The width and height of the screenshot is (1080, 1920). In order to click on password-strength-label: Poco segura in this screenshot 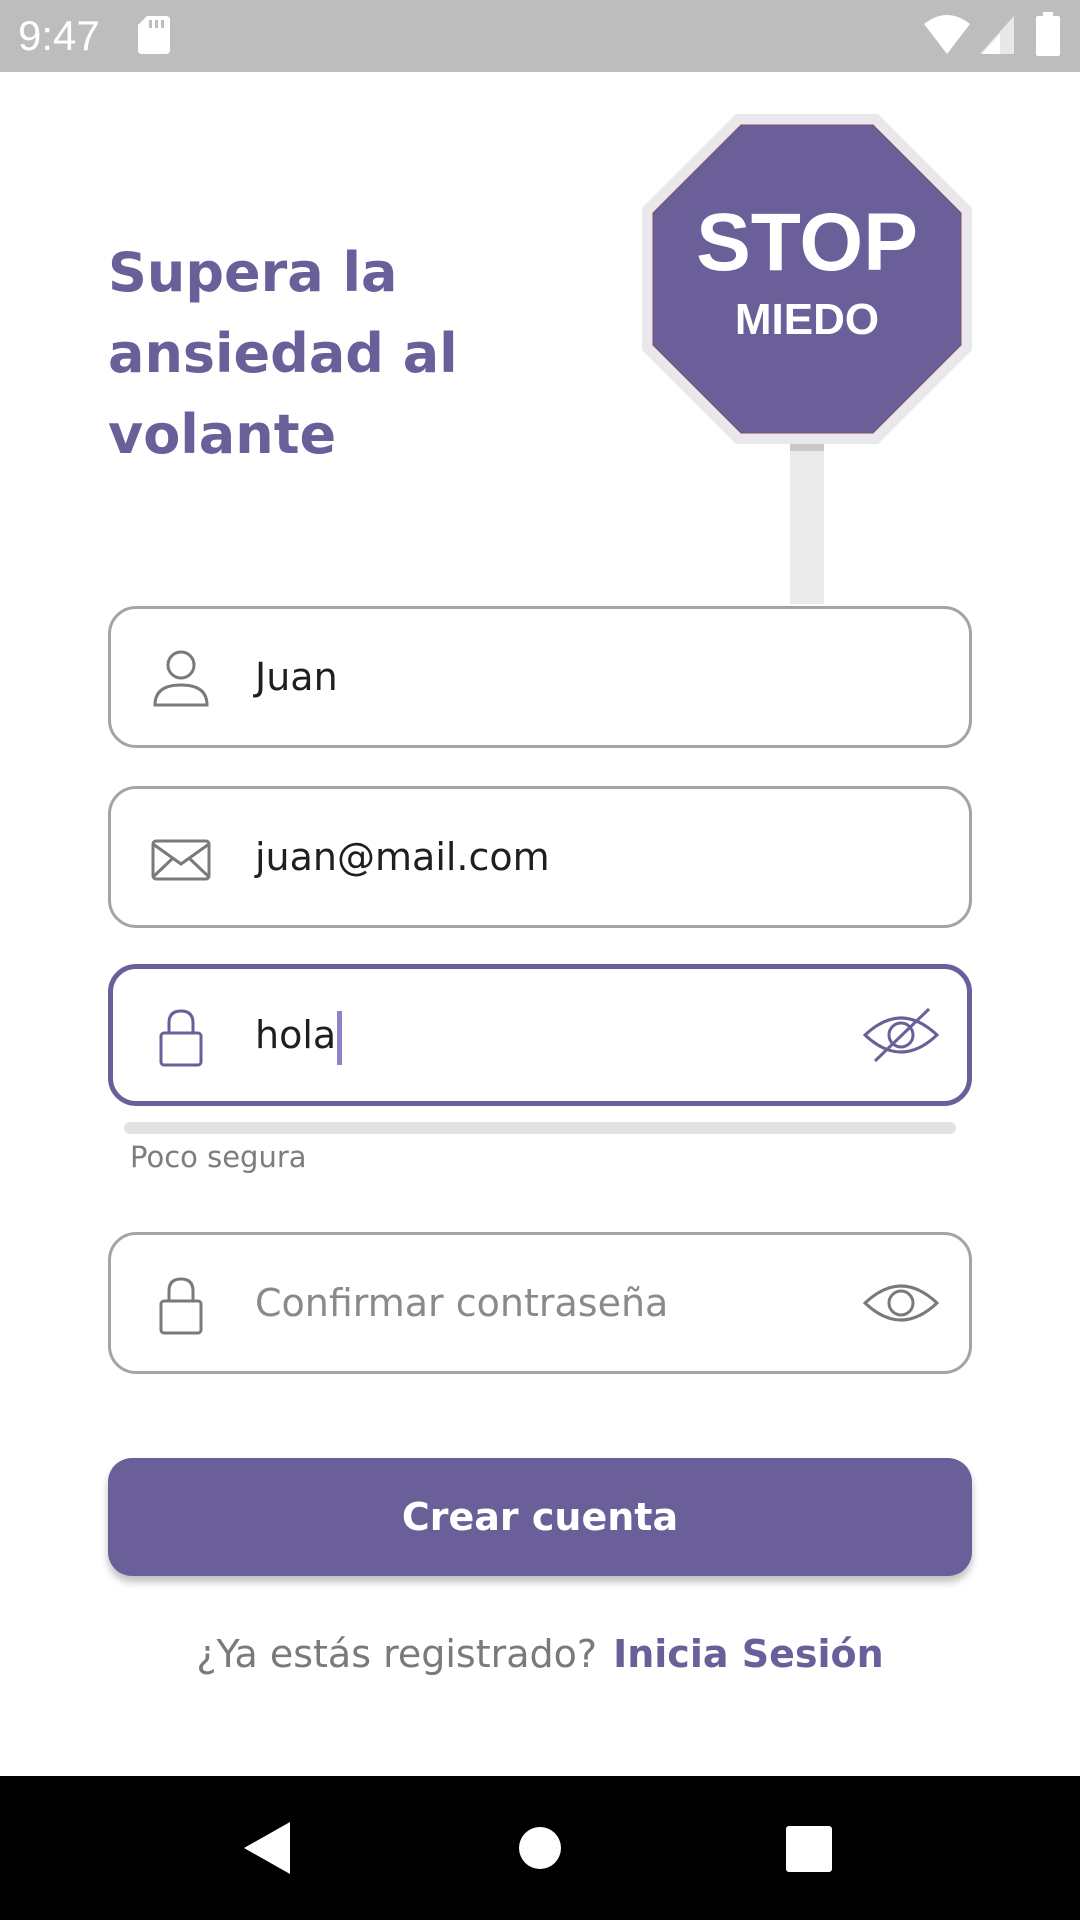, I will do `click(218, 1157)`.